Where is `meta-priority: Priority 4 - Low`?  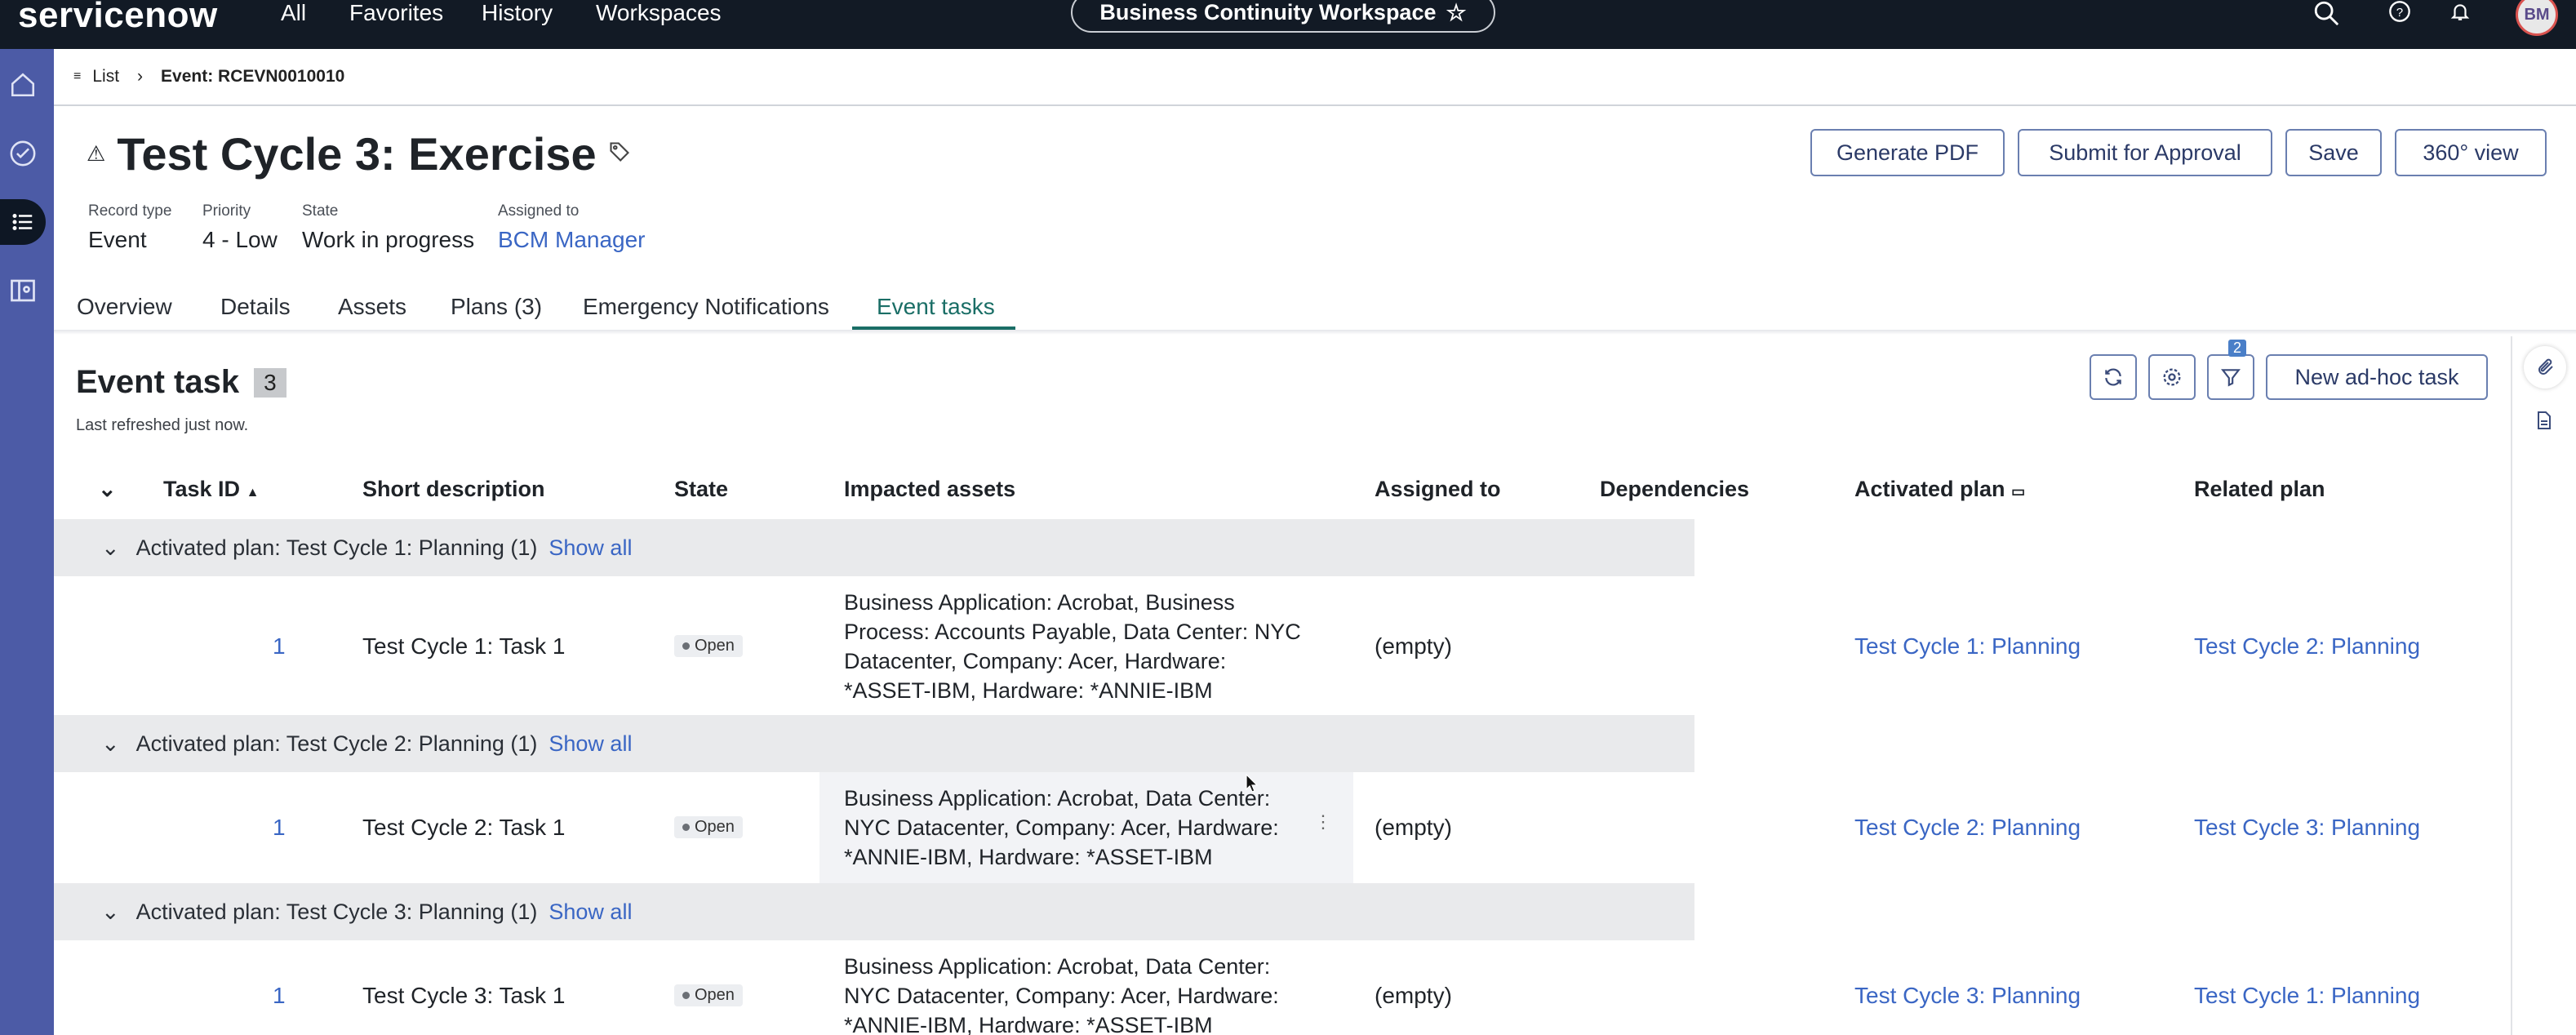 meta-priority: Priority 4 - Low is located at coordinates (240, 227).